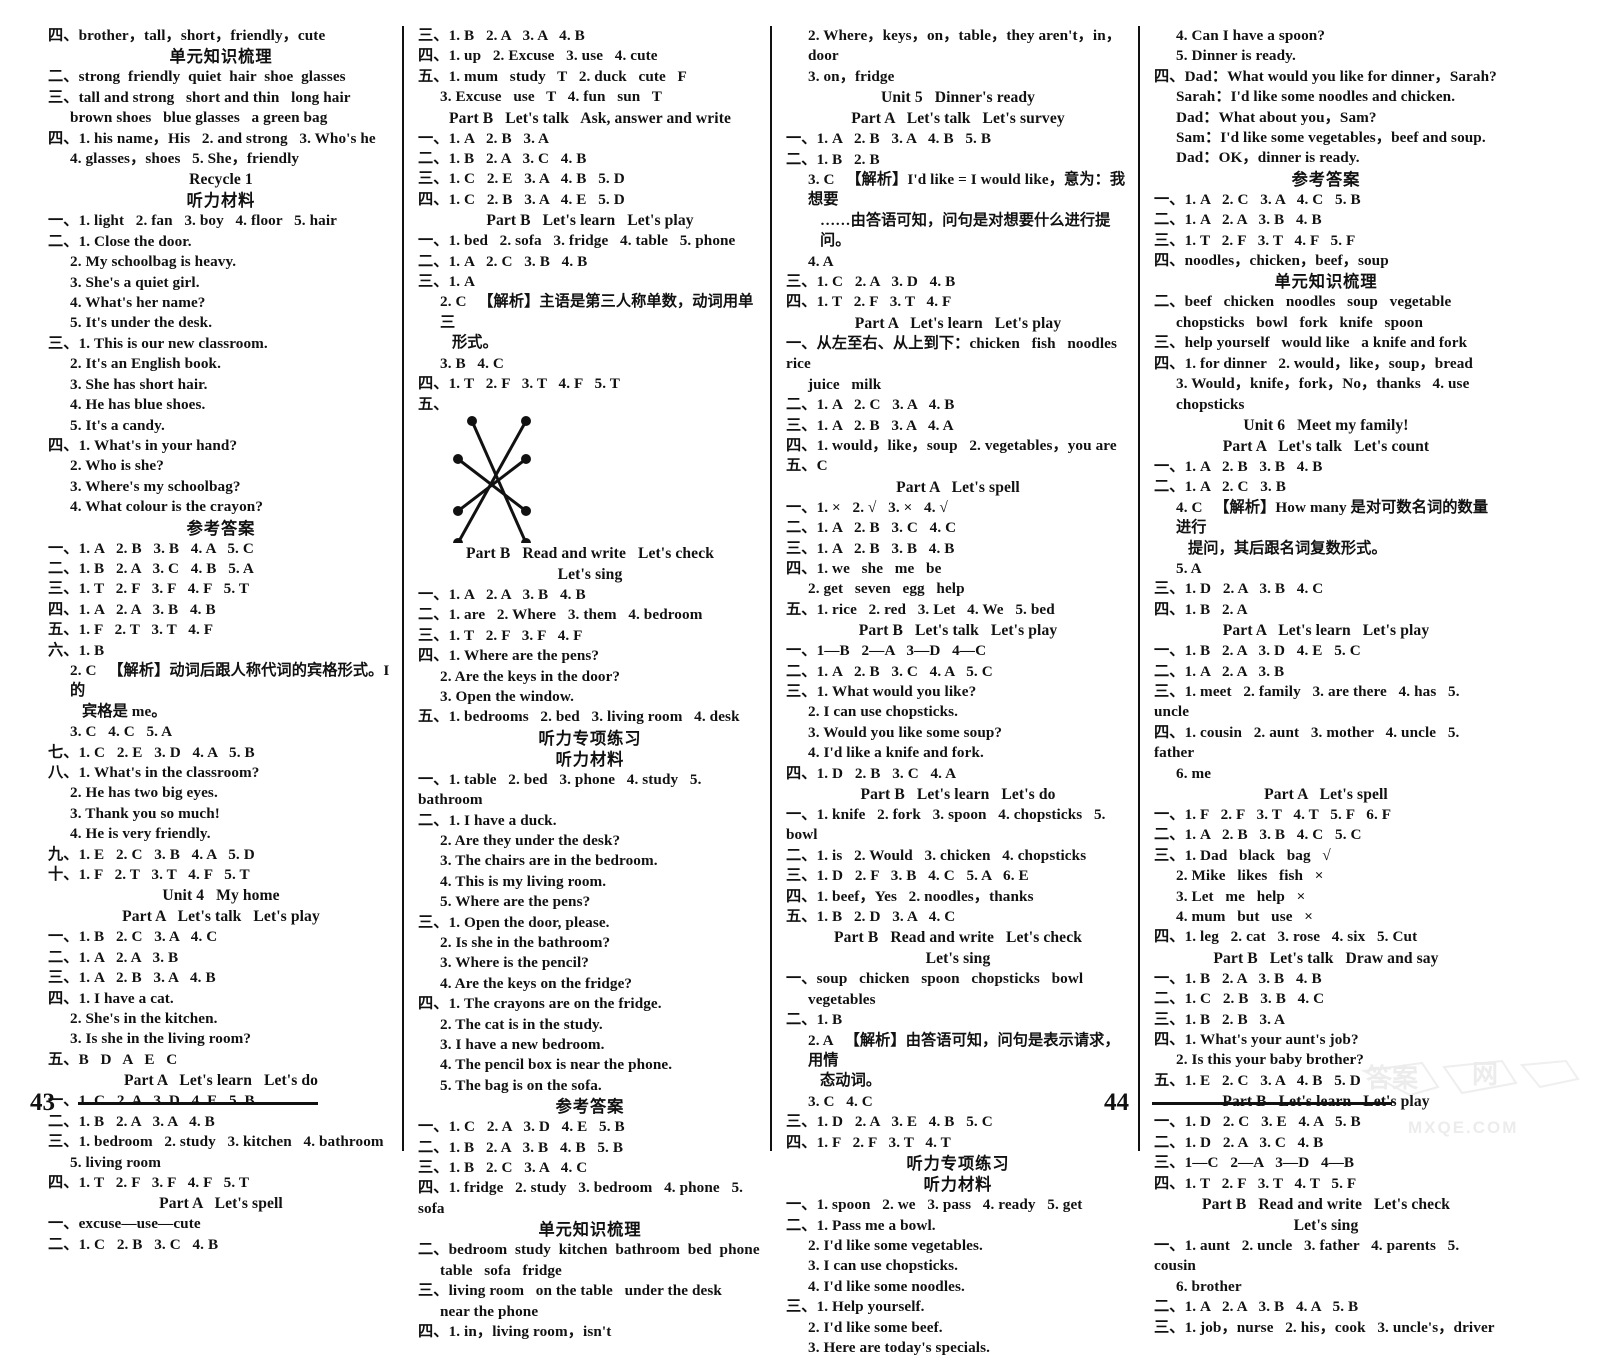  I want to click on answer-line: 二、1. C 2. B 3. B 4. C, so click(1239, 999).